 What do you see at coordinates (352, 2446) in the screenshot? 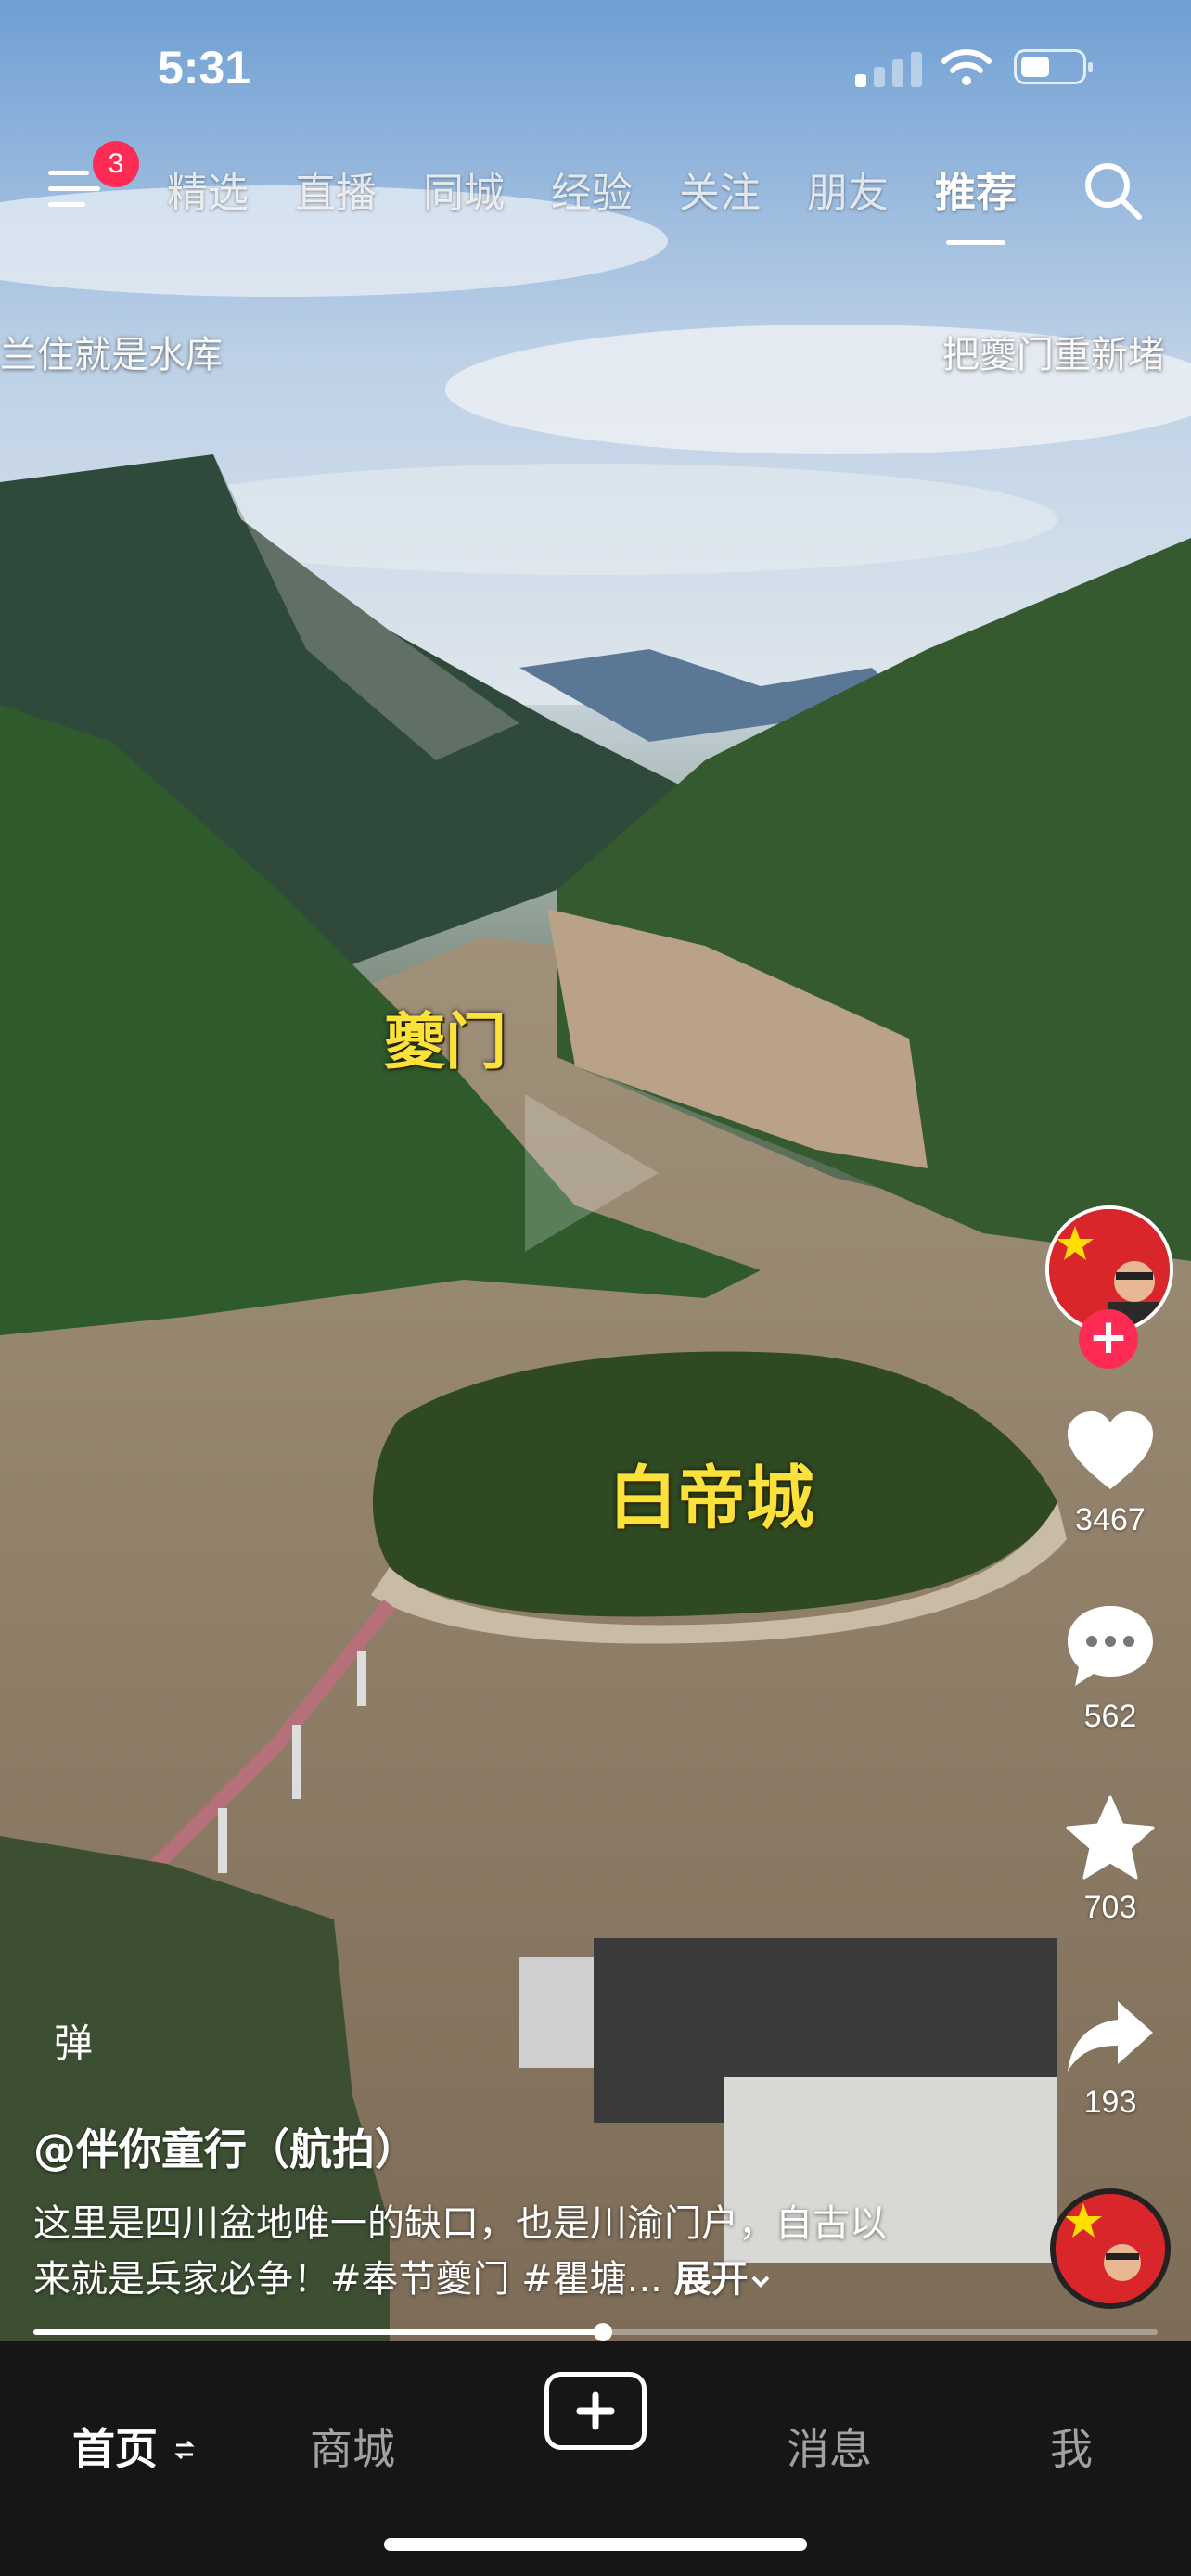
I see `nav-mall: 商城` at bounding box center [352, 2446].